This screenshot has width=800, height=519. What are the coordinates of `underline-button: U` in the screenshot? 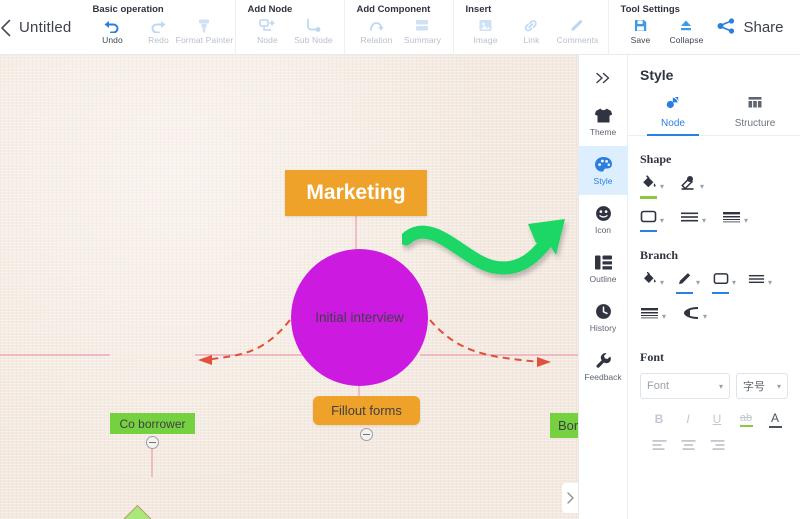 It's located at (717, 419).